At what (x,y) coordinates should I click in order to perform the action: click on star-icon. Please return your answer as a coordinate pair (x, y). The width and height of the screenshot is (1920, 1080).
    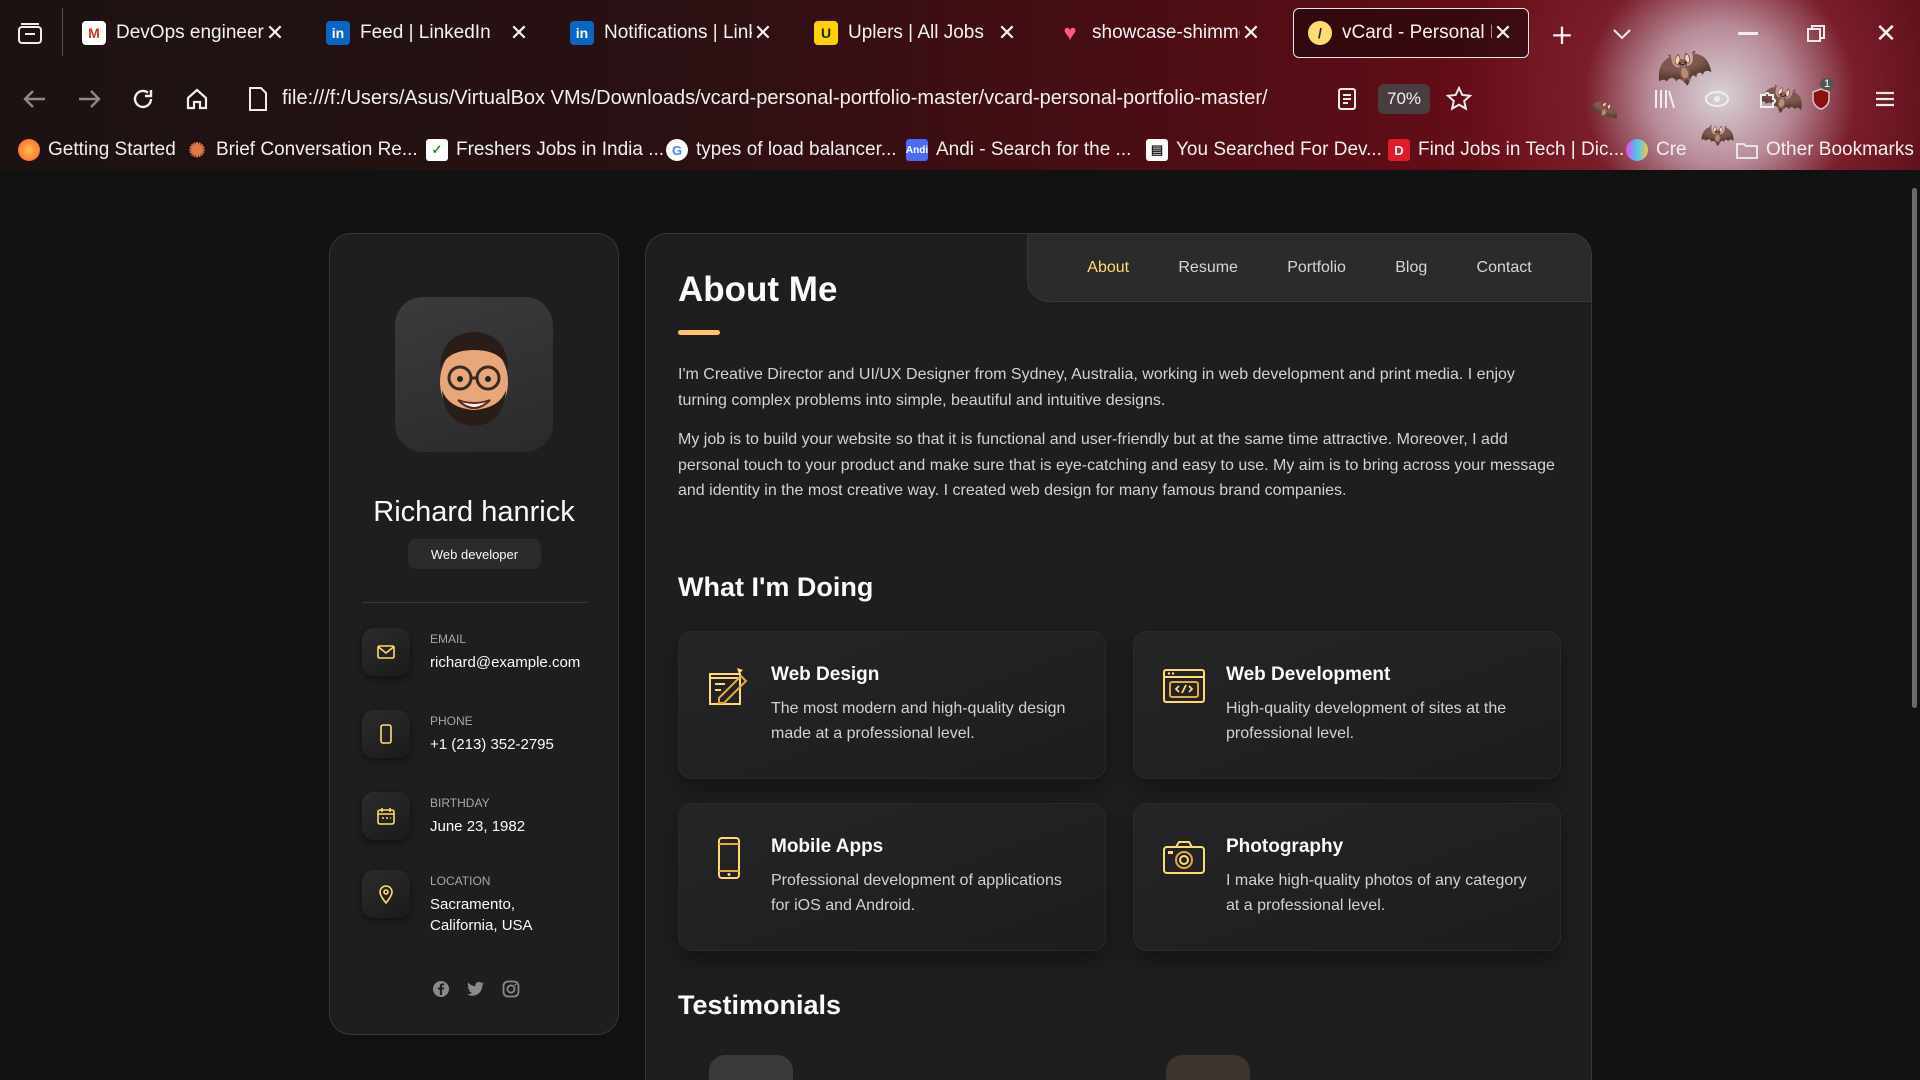
    Looking at the image, I should click on (1459, 98).